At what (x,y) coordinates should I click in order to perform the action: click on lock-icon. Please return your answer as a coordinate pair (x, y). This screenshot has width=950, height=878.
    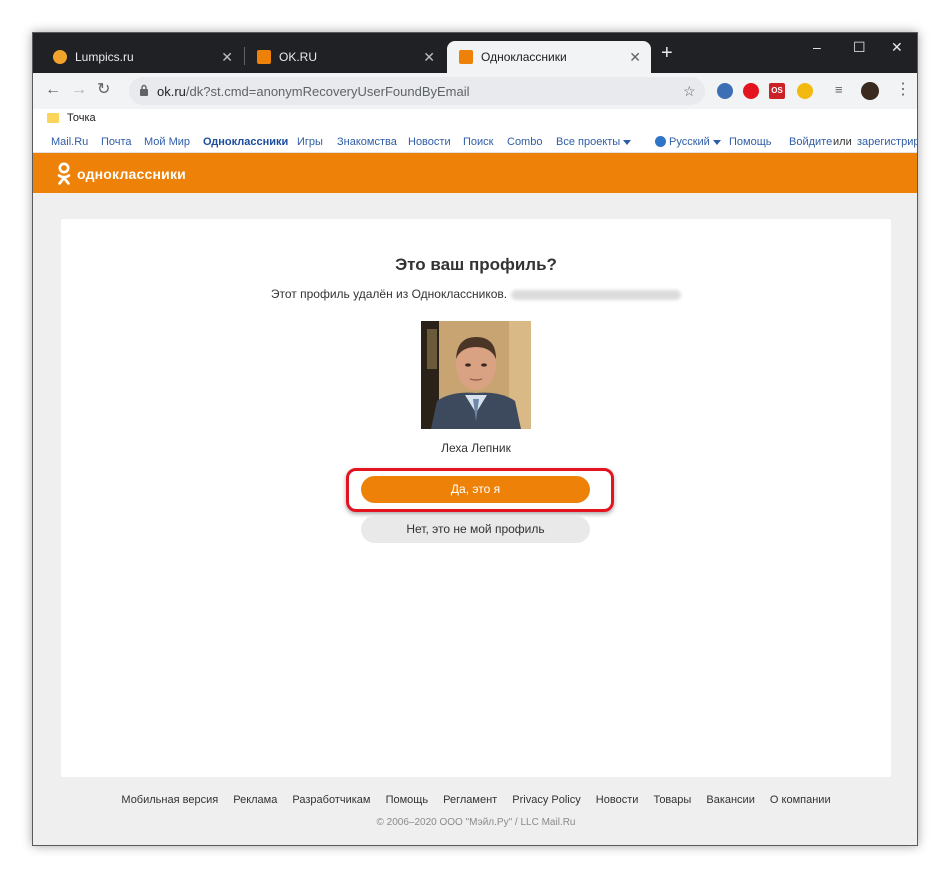
    Looking at the image, I should click on (144, 90).